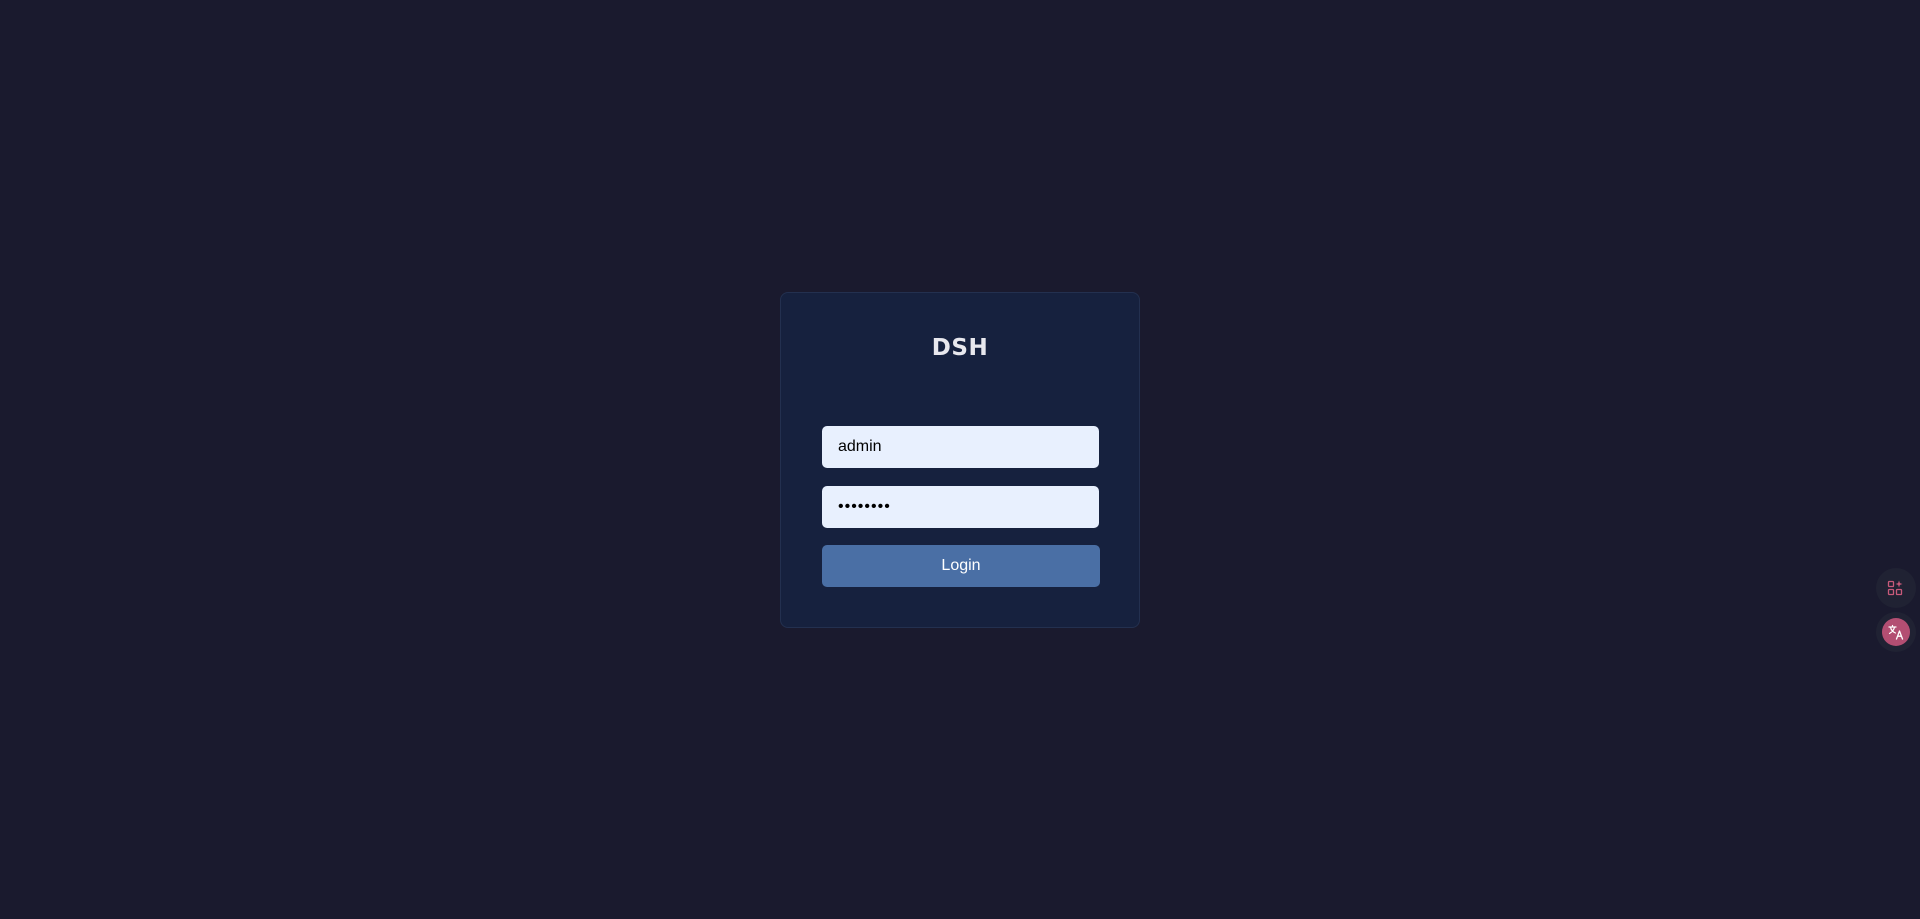  I want to click on apps-sparkle-button, so click(1896, 588).